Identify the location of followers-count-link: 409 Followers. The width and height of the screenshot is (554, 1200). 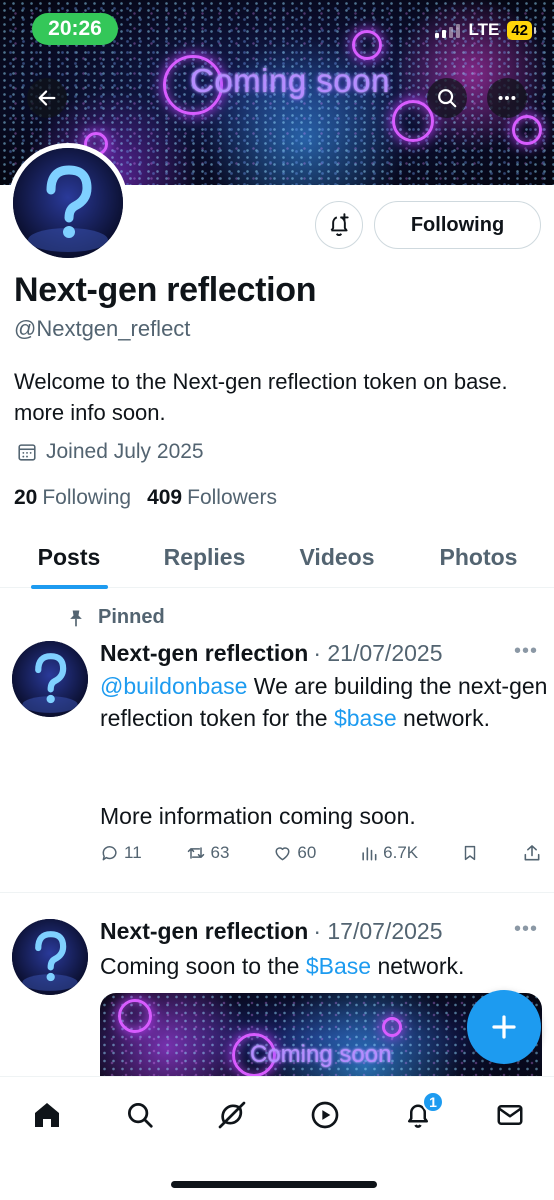
(212, 498).